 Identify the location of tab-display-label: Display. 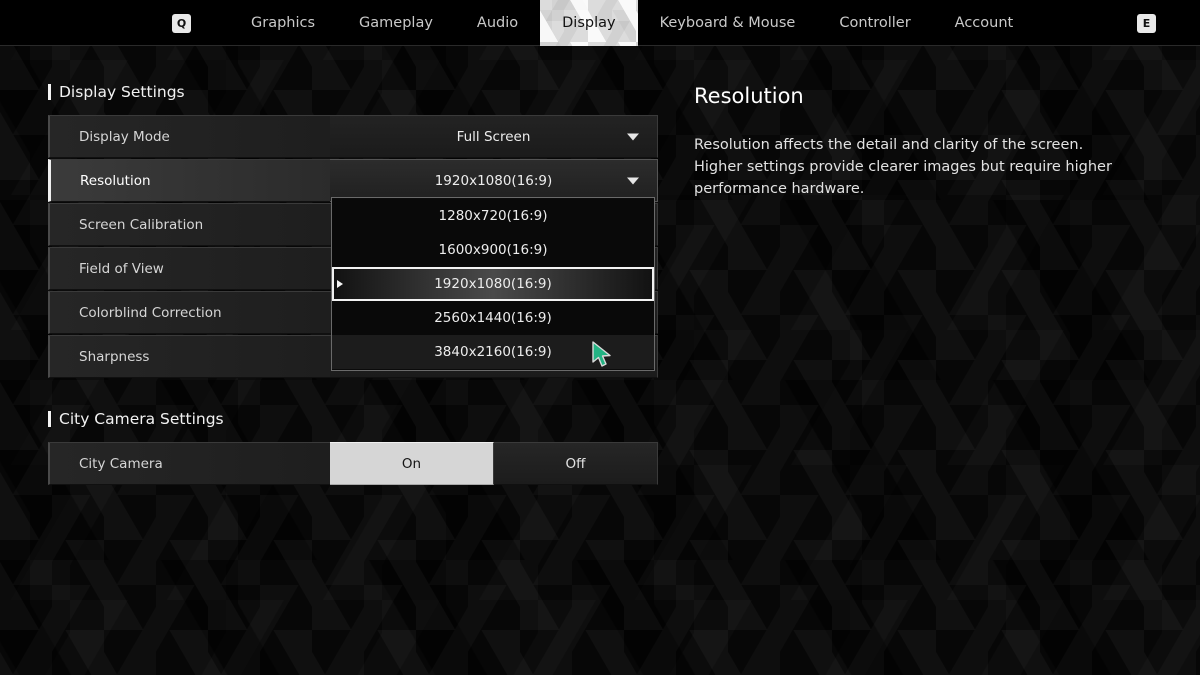
(589, 23).